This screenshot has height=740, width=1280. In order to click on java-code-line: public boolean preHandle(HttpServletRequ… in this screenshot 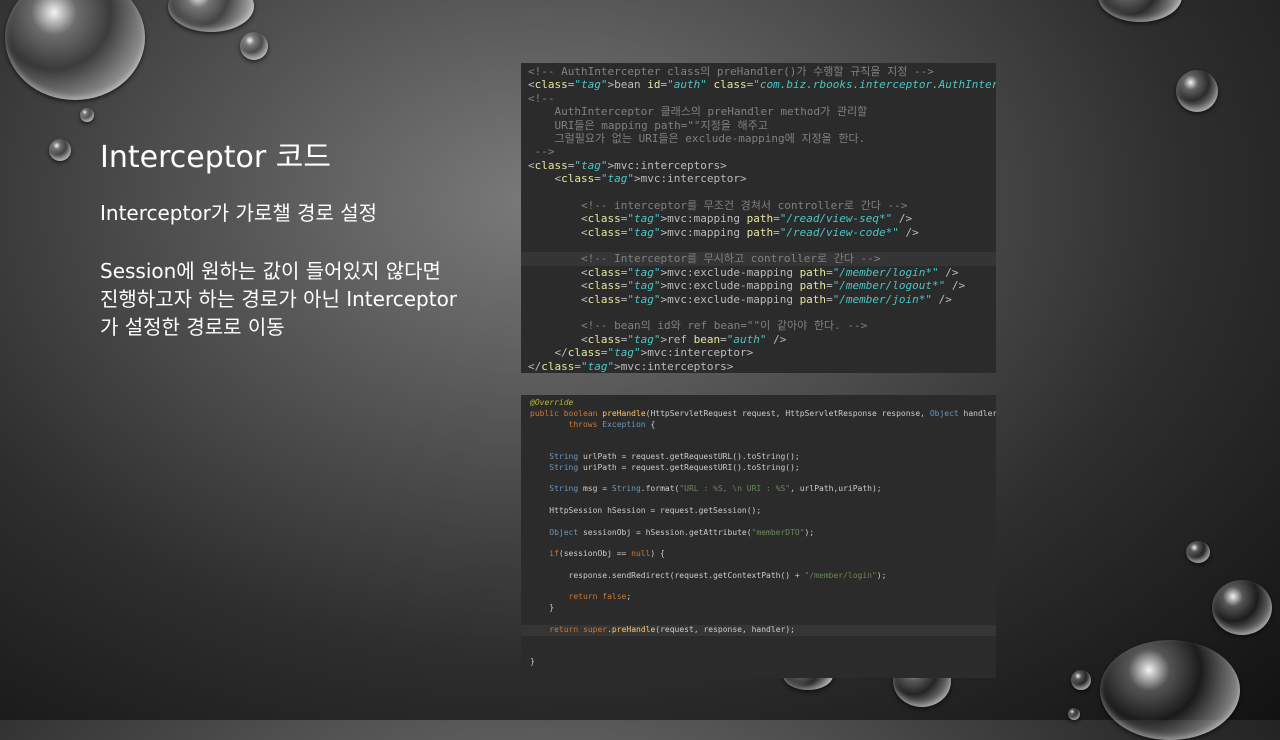, I will do `click(763, 413)`.